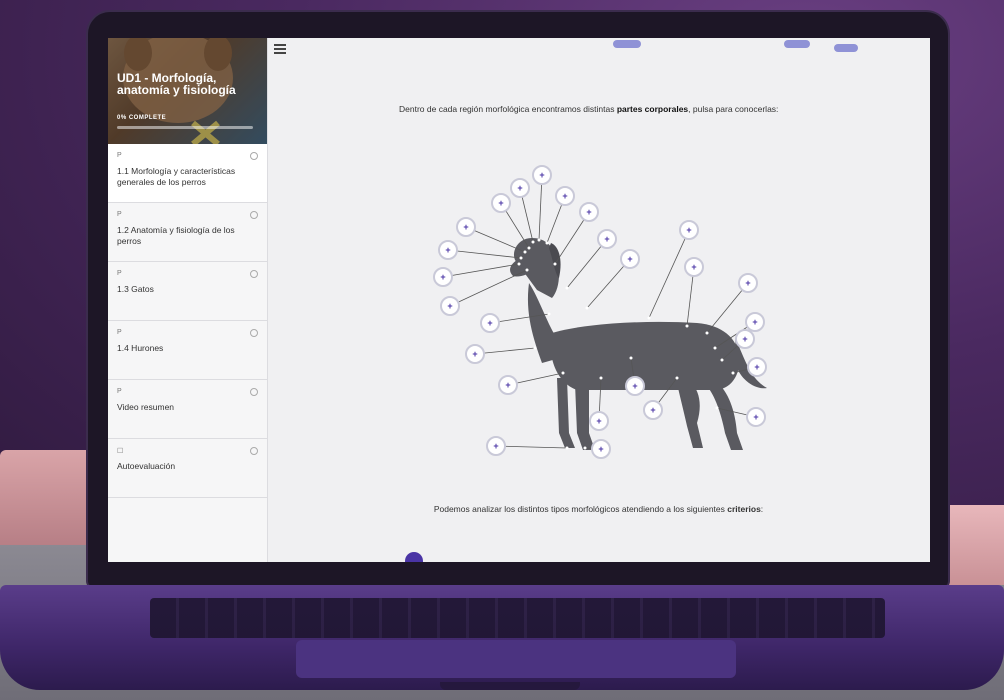 Image resolution: width=1004 pixels, height=700 pixels. Describe the element at coordinates (187, 409) in the screenshot. I see `lesson-item: P Video resumen` at that location.